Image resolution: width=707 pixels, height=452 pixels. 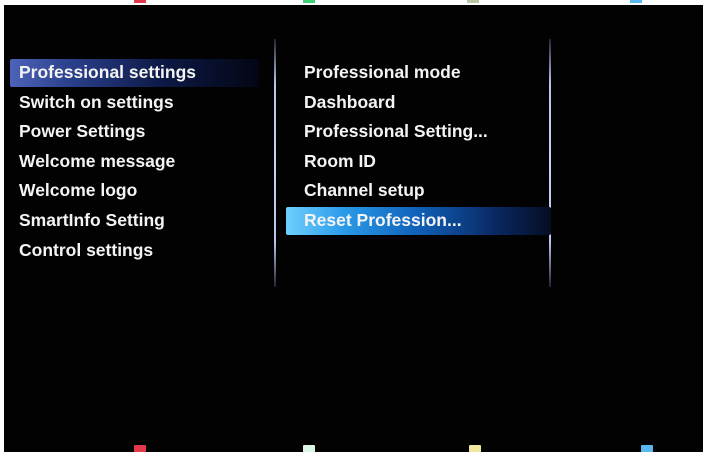 What do you see at coordinates (309, 448) in the screenshot?
I see `green-key-indicator` at bounding box center [309, 448].